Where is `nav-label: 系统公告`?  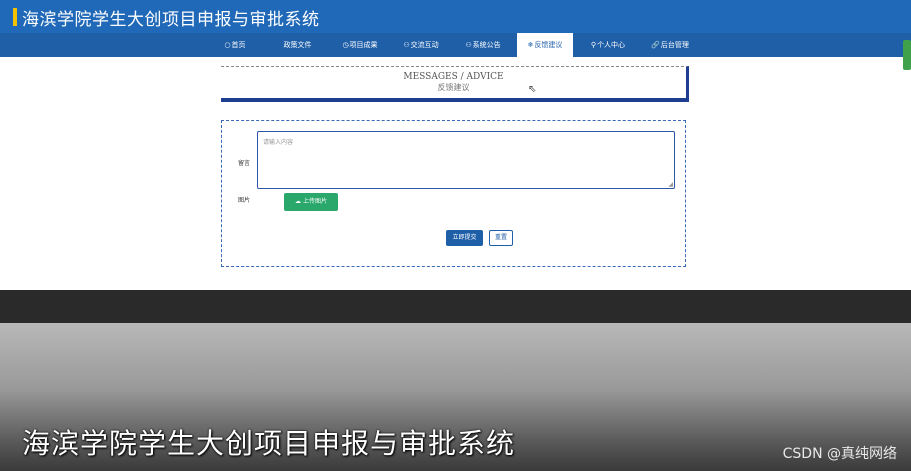 nav-label: 系统公告 is located at coordinates (486, 45).